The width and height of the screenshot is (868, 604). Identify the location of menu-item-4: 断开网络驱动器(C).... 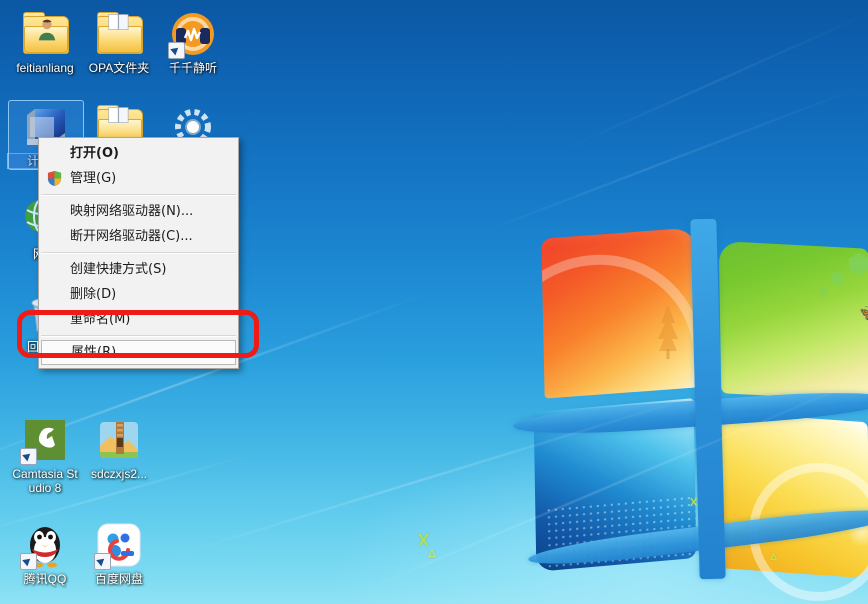
(138, 236).